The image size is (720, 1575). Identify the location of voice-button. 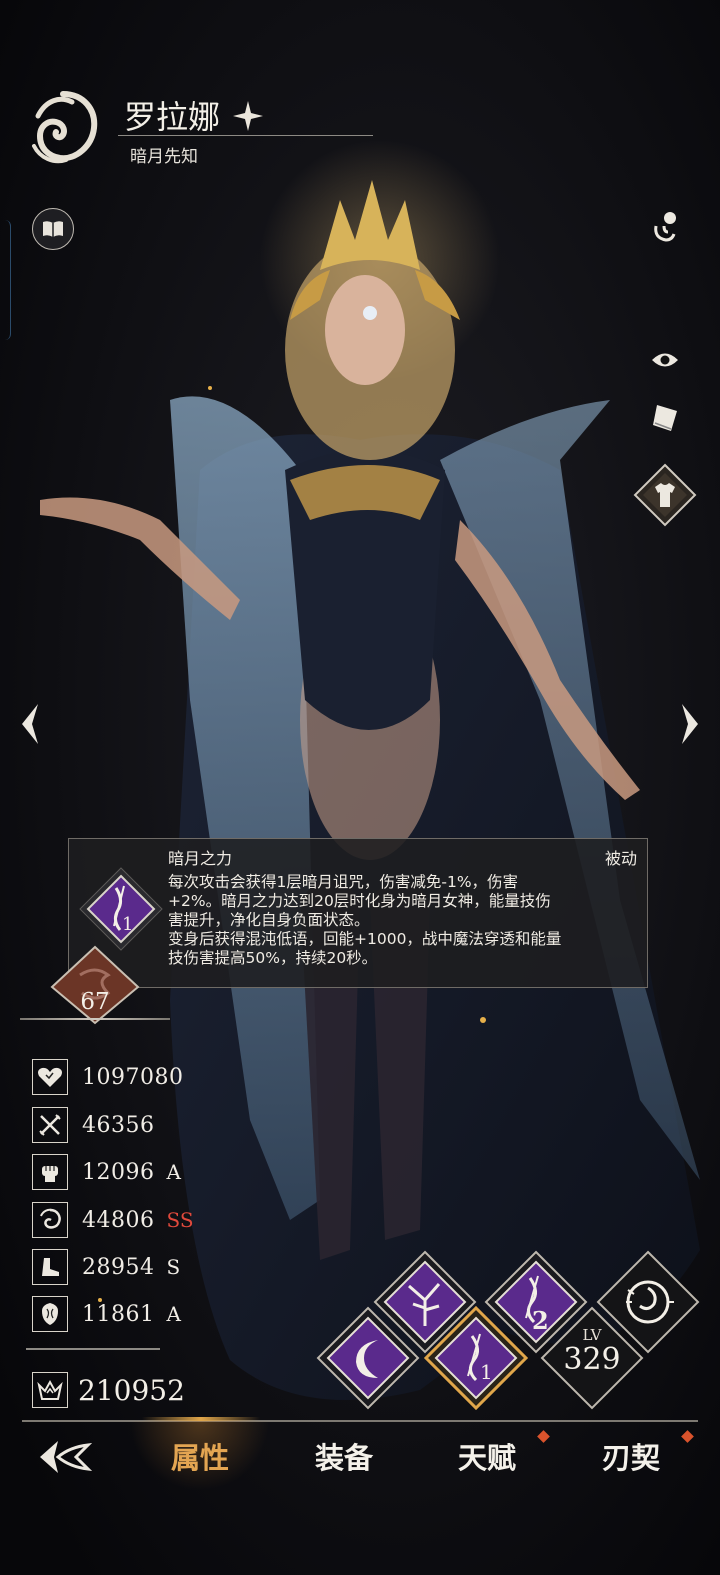
(665, 227).